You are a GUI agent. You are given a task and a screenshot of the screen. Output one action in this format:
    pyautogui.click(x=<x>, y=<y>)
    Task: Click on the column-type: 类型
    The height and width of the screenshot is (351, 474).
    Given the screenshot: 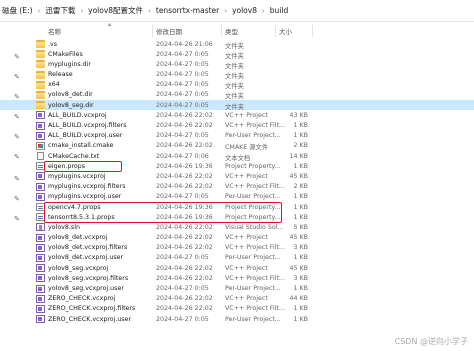 What is the action you would take?
    pyautogui.click(x=231, y=31)
    